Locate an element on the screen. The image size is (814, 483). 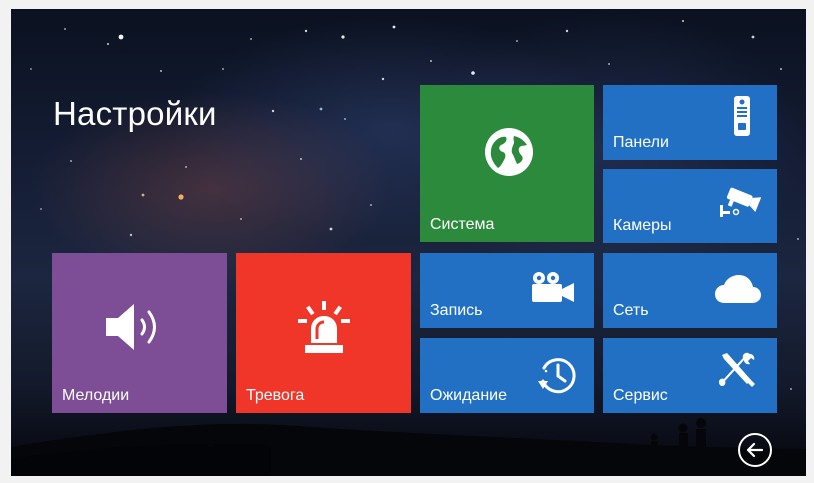
back-button is located at coordinates (755, 450).